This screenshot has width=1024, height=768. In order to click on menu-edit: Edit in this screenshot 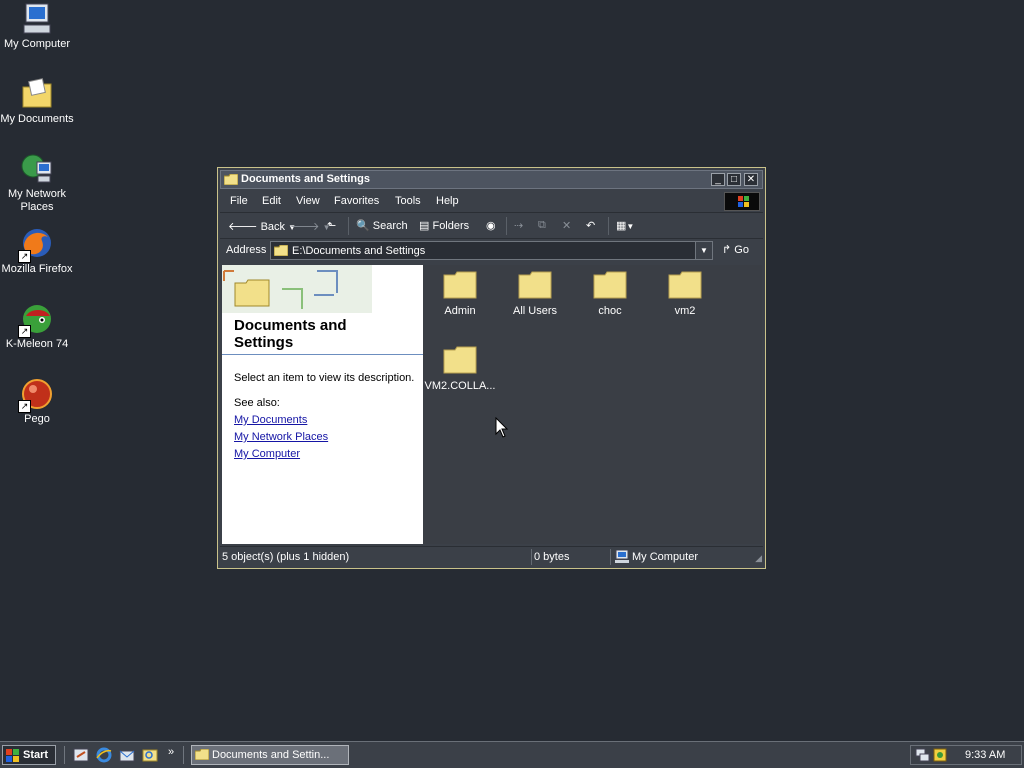, I will do `click(271, 201)`.